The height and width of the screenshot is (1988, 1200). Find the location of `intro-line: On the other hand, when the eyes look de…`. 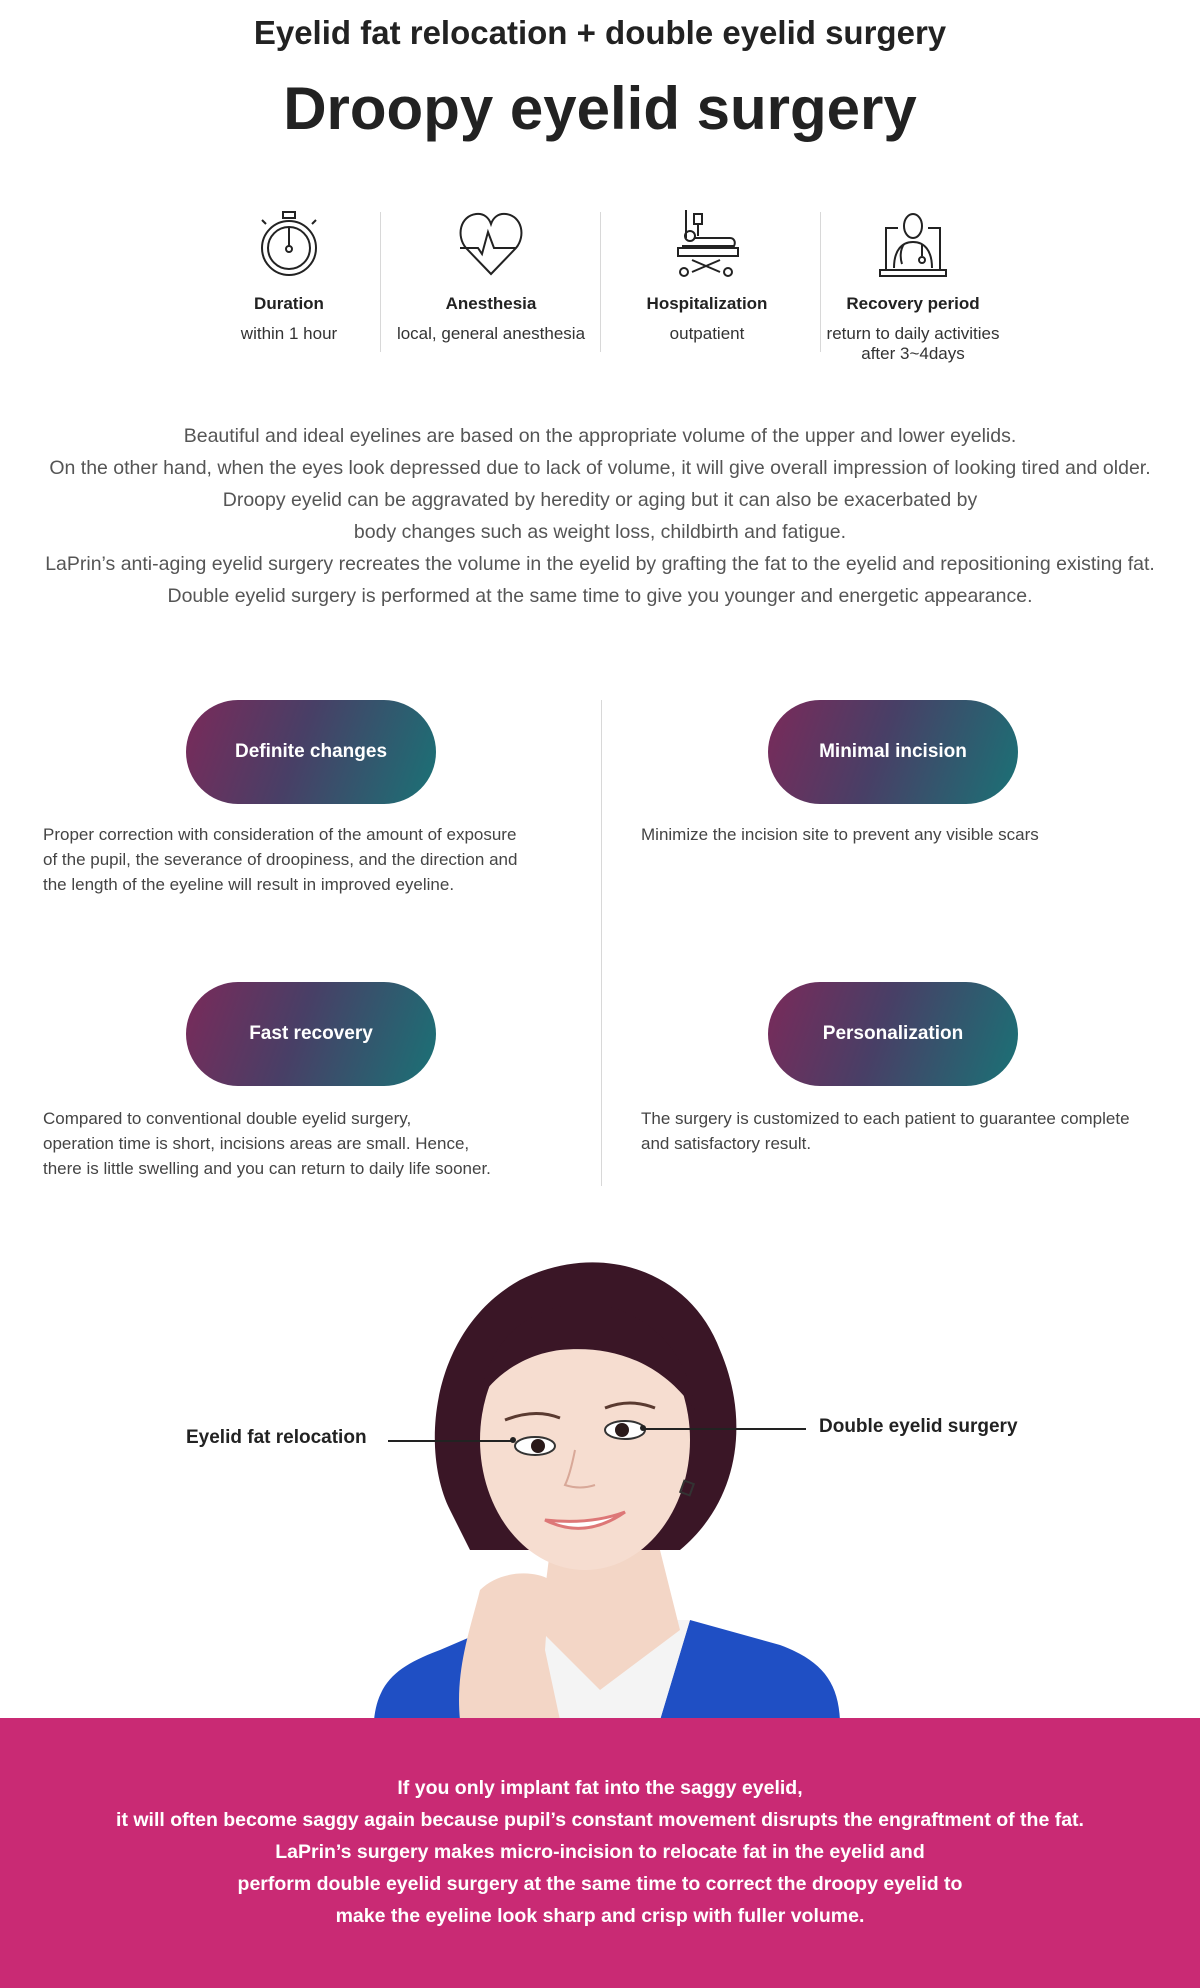

intro-line: On the other hand, when the eyes look de… is located at coordinates (600, 468).